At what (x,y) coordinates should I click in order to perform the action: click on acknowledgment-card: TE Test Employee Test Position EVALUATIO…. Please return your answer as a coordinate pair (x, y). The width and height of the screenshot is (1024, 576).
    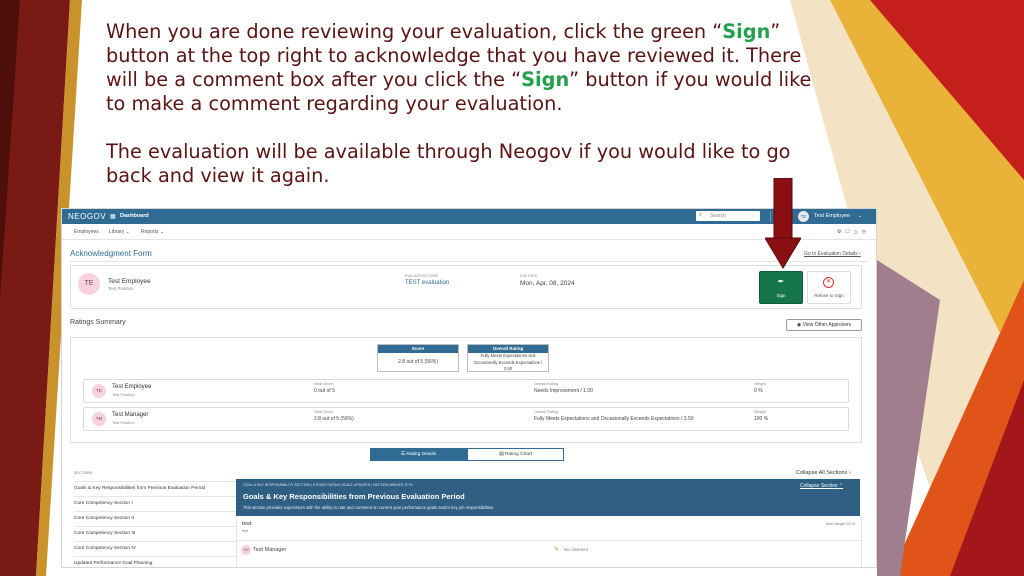
    Looking at the image, I should click on (466, 287).